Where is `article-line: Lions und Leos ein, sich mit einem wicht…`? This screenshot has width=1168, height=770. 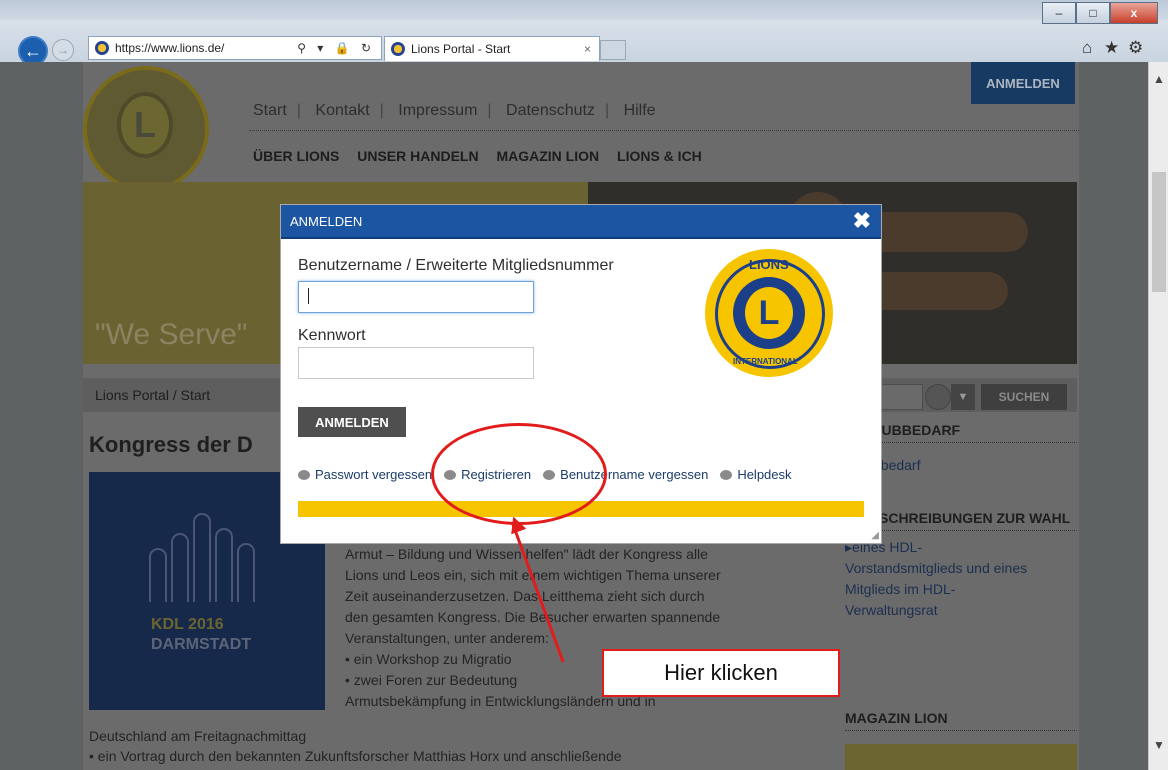 article-line: Lions und Leos ein, sich mit einem wicht… is located at coordinates (533, 575).